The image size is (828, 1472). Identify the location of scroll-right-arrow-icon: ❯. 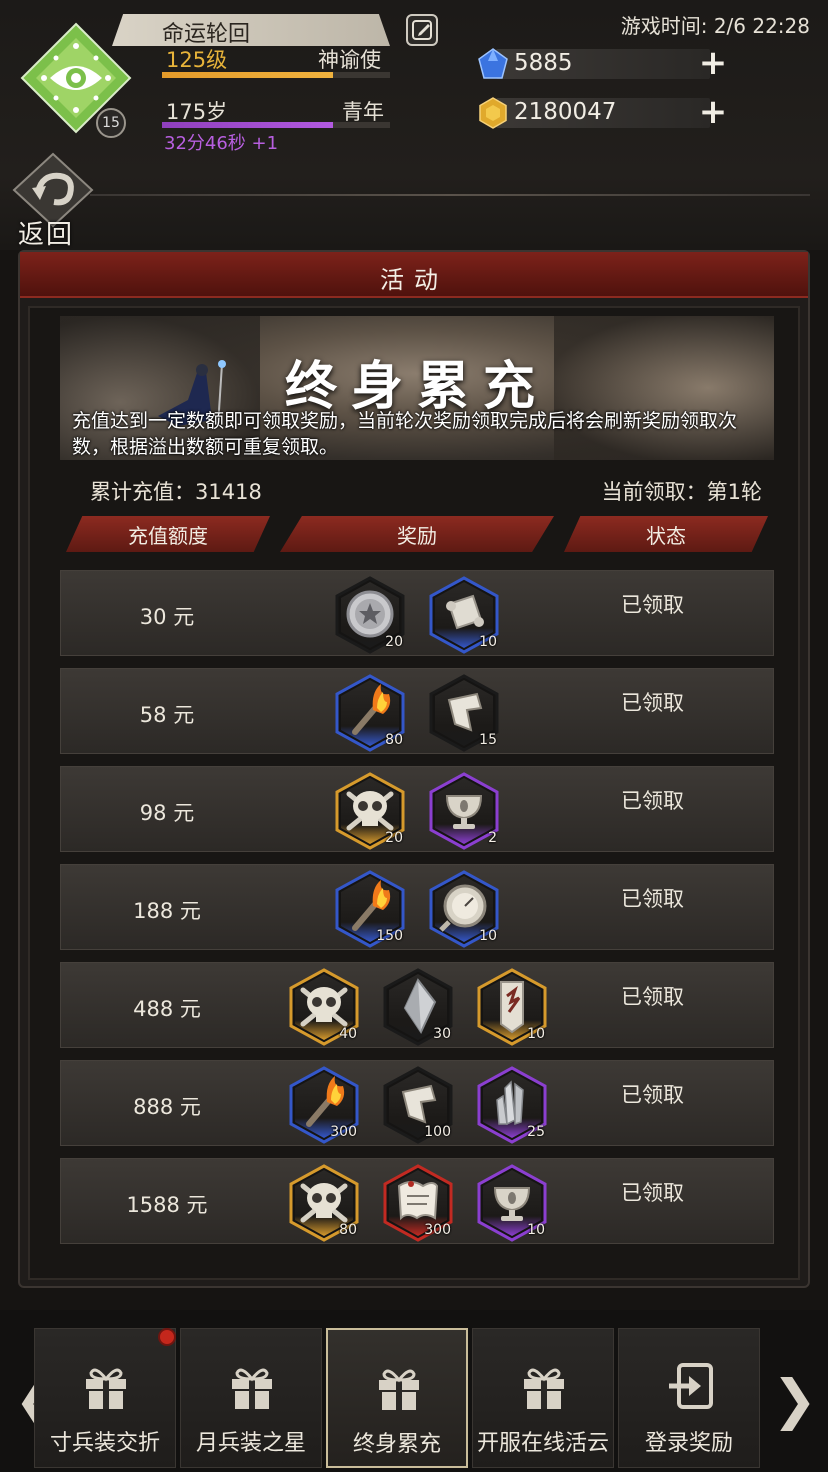
(794, 1400).